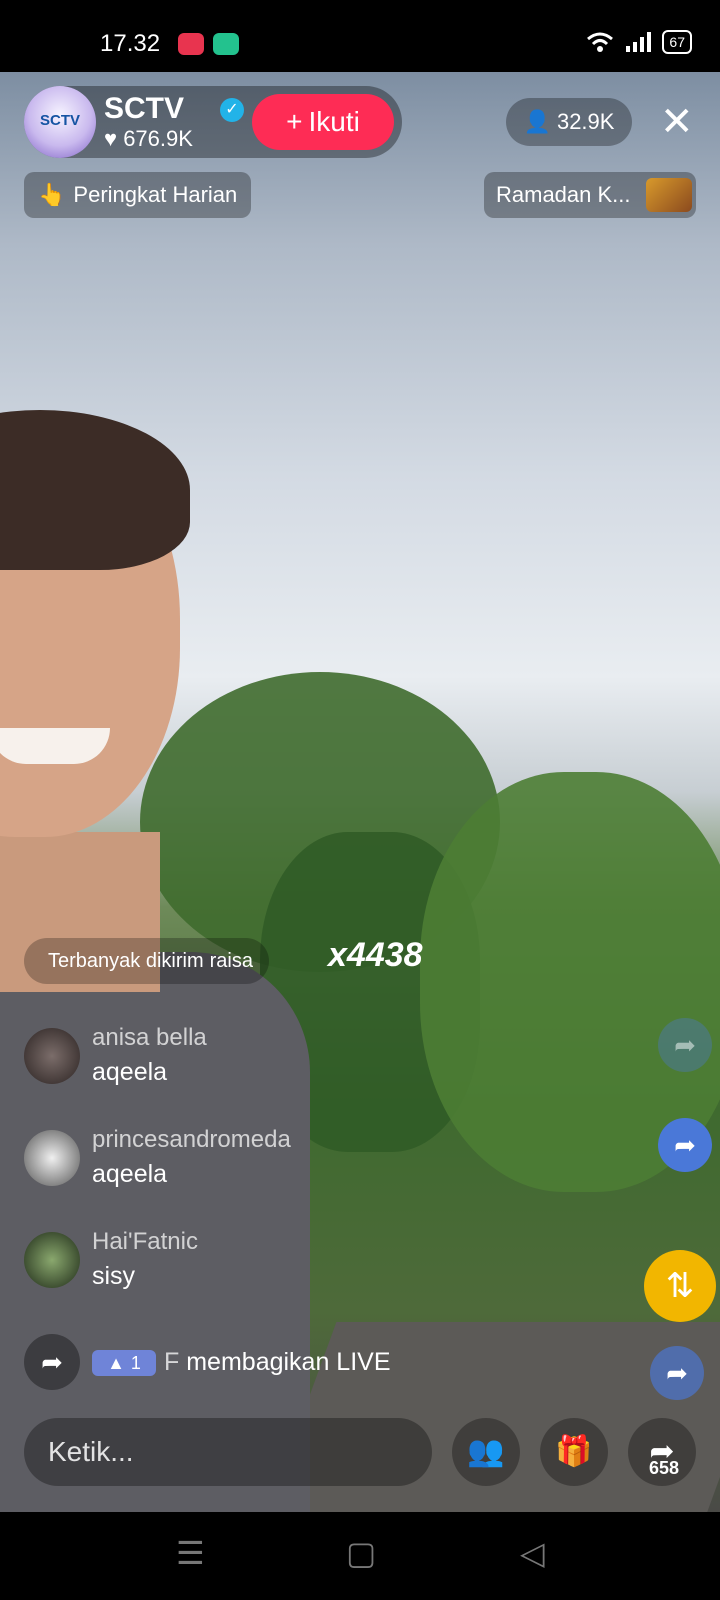 The image size is (720, 1600). I want to click on chat-comment: anisa bella aqeela, so click(204, 1059).